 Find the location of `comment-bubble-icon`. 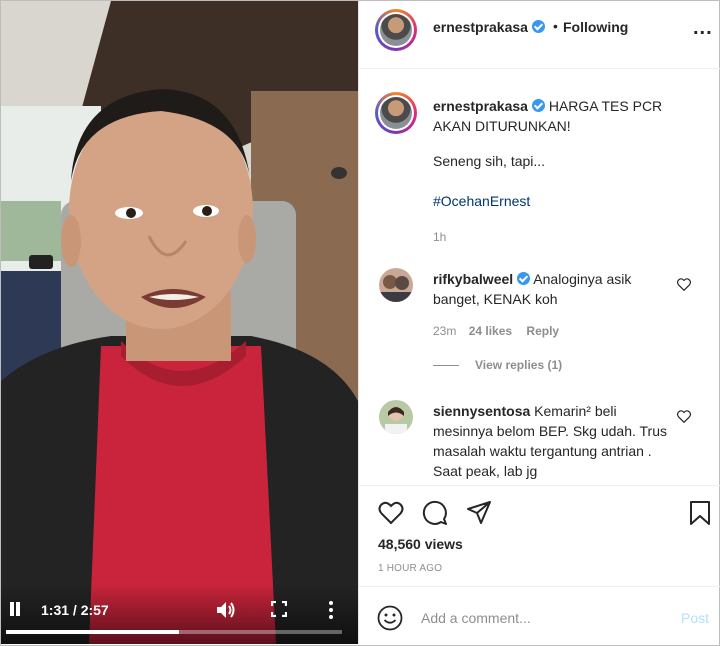

comment-bubble-icon is located at coordinates (435, 513).